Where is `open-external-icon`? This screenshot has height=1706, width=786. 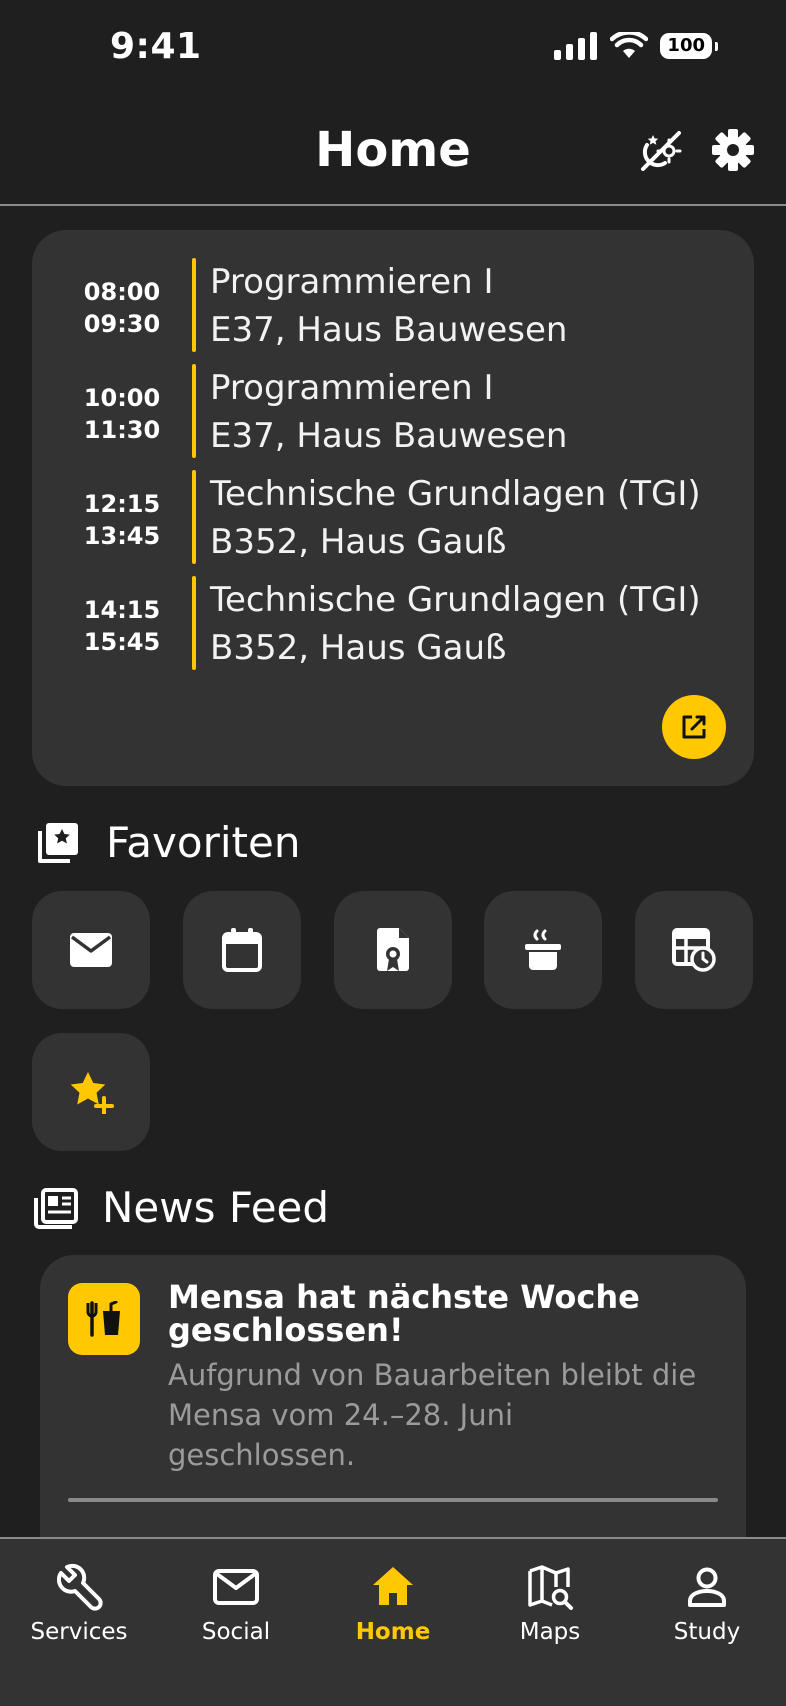
open-external-icon is located at coordinates (694, 727).